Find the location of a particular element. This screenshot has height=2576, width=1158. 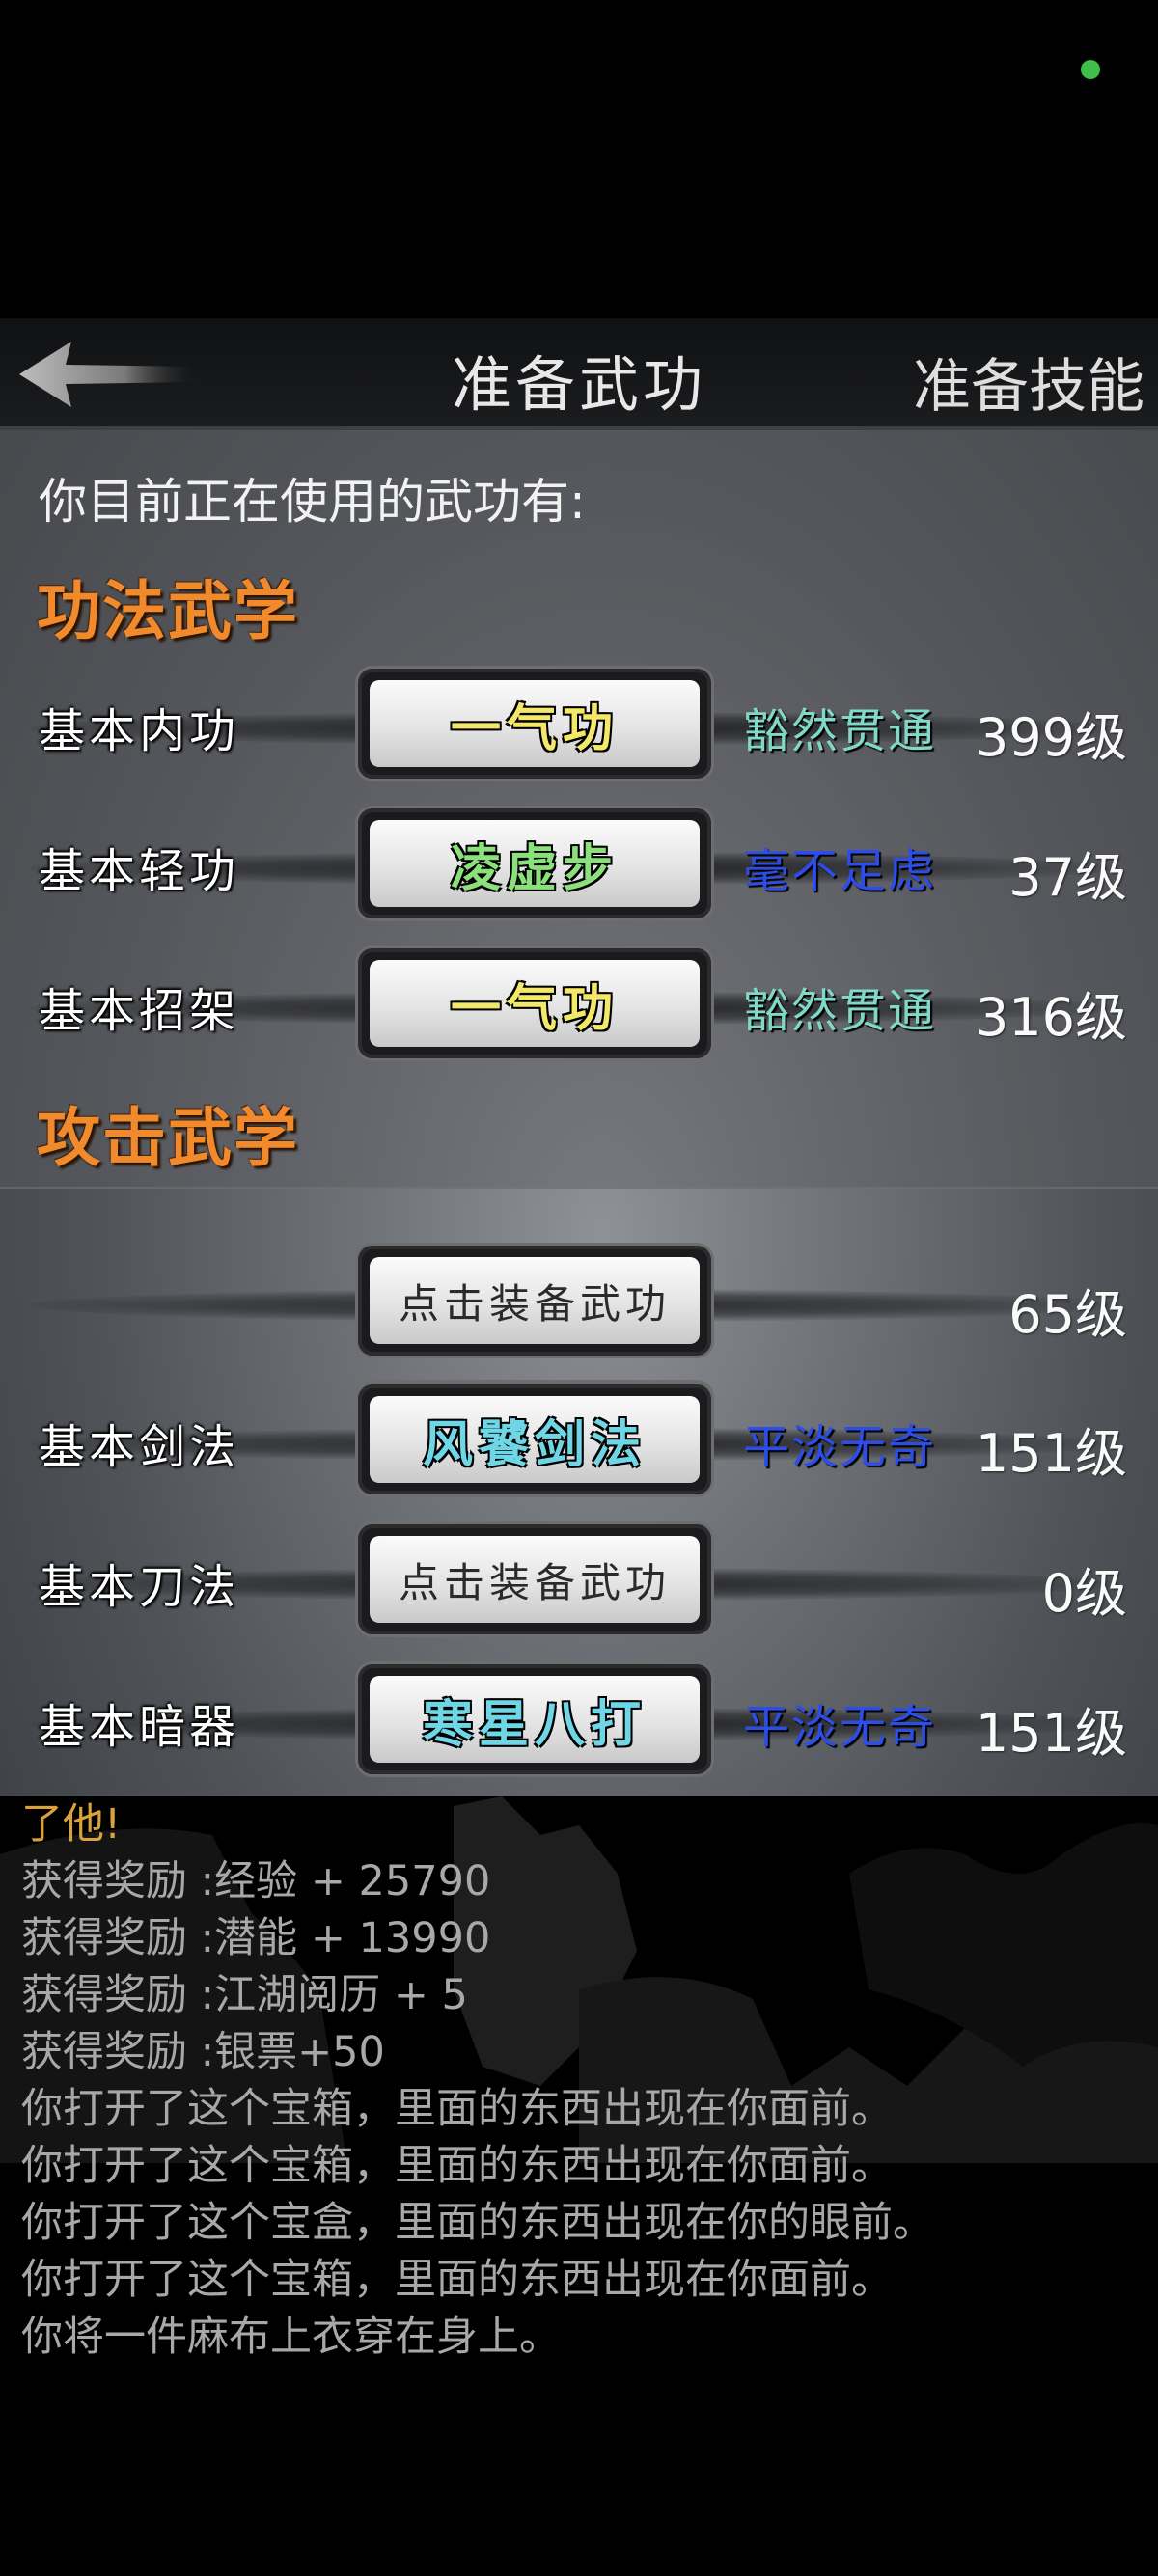

top-bar: 准备武功 准备技能 is located at coordinates (579, 374).